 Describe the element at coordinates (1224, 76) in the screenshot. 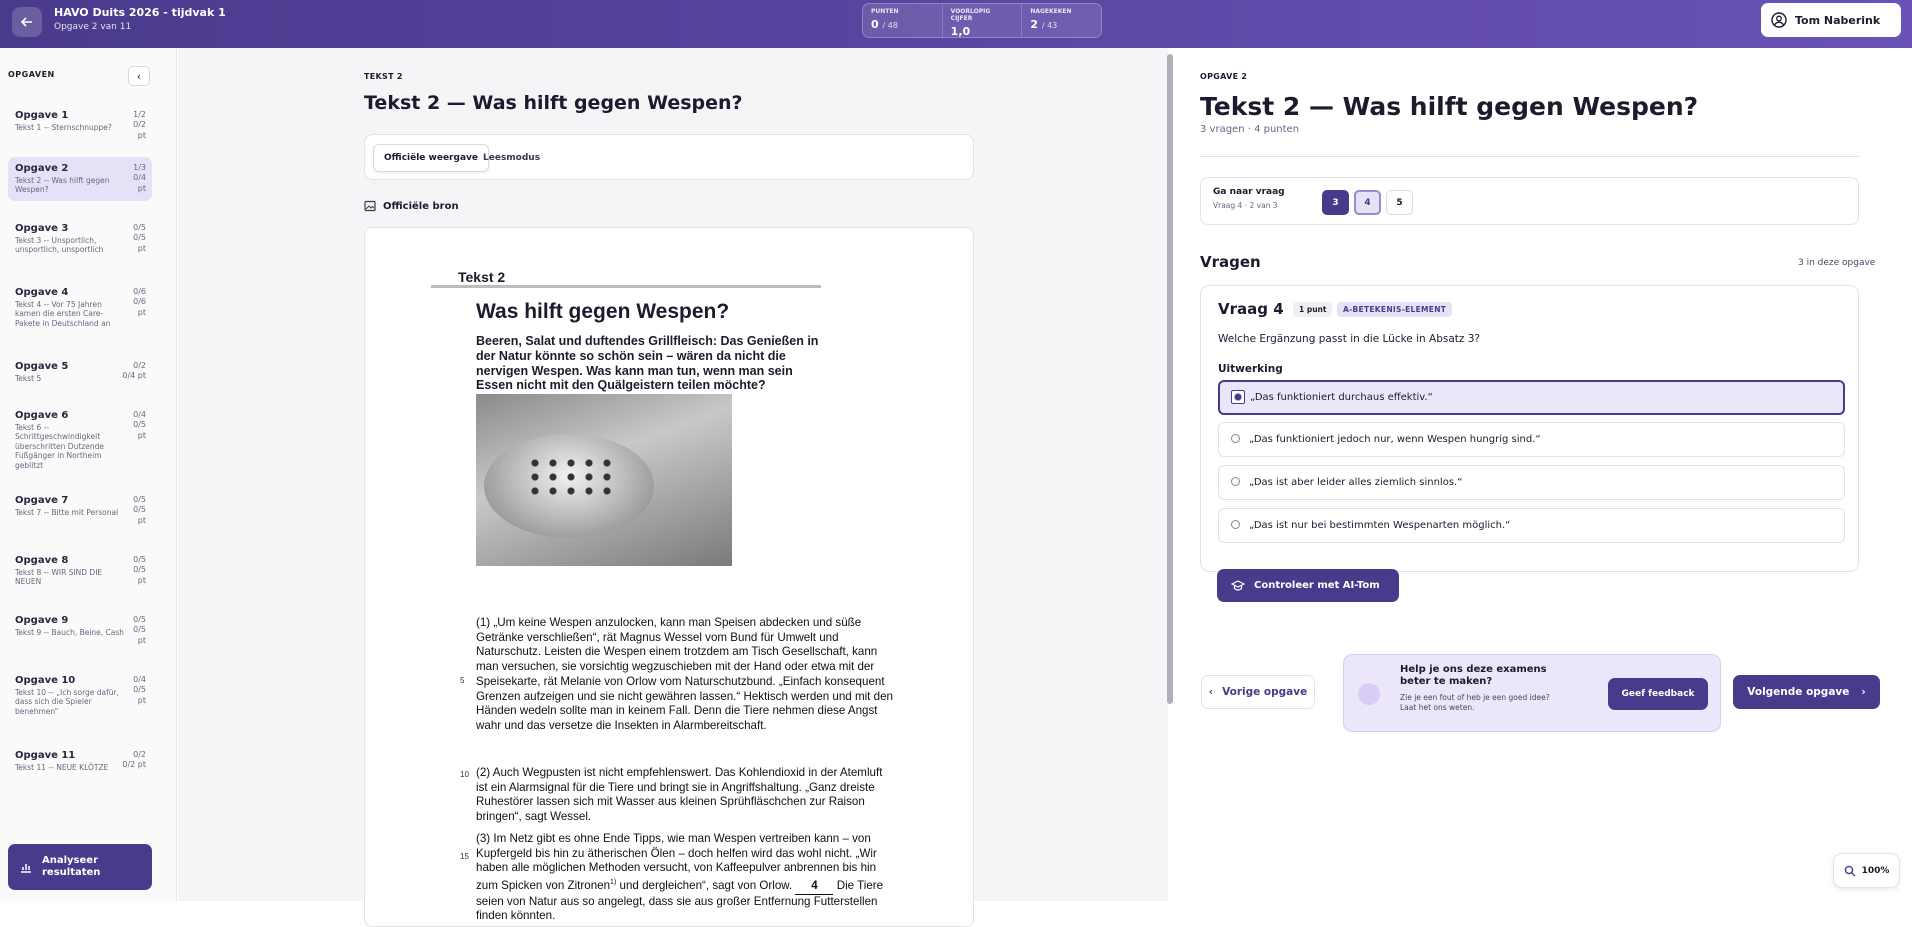

I see `opgave-label: OPGAVE 2` at that location.